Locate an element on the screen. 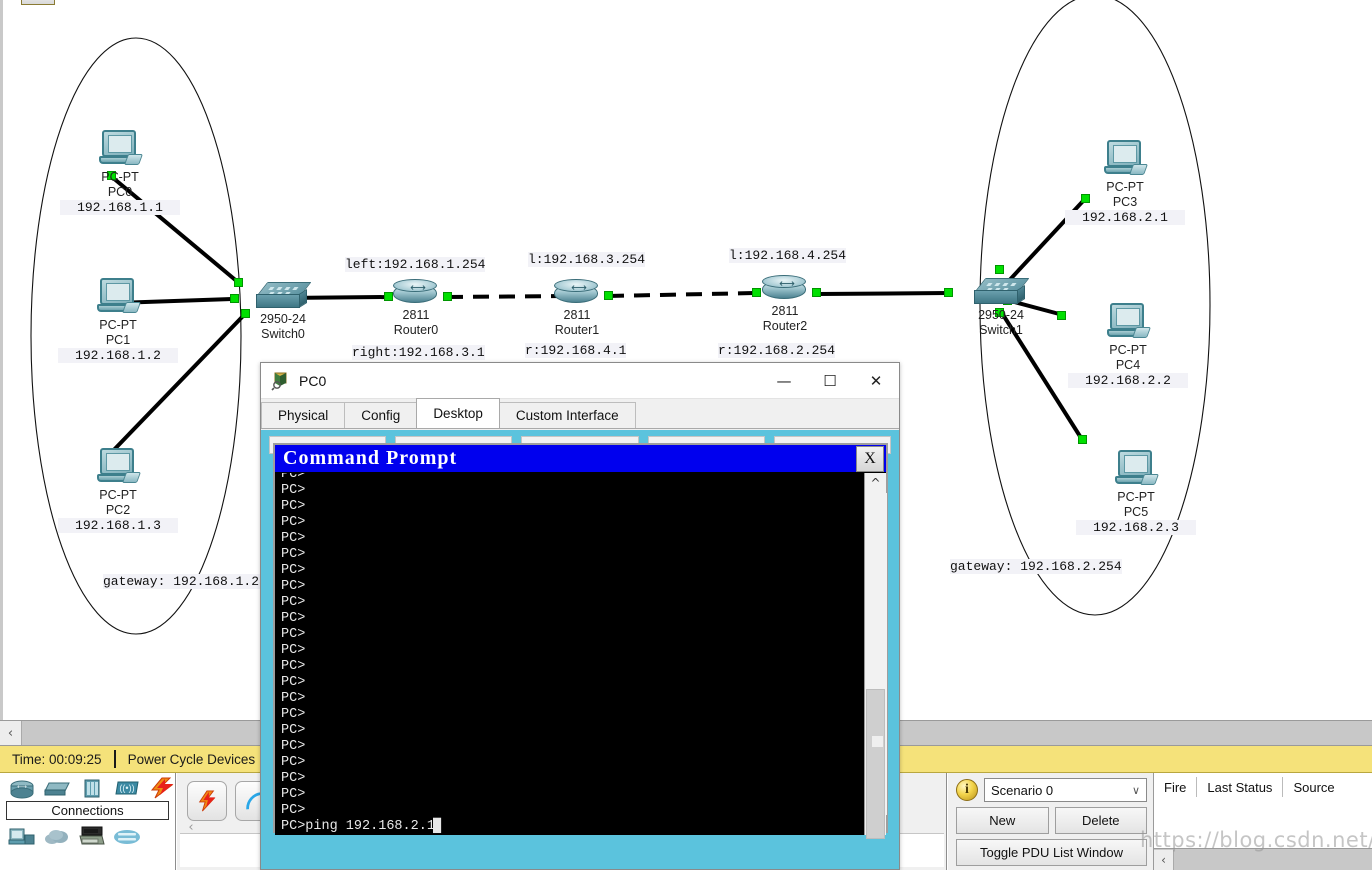 The height and width of the screenshot is (870, 1372). device-palette: ⟷ ((•)) Connections is located at coordinates (88, 821).